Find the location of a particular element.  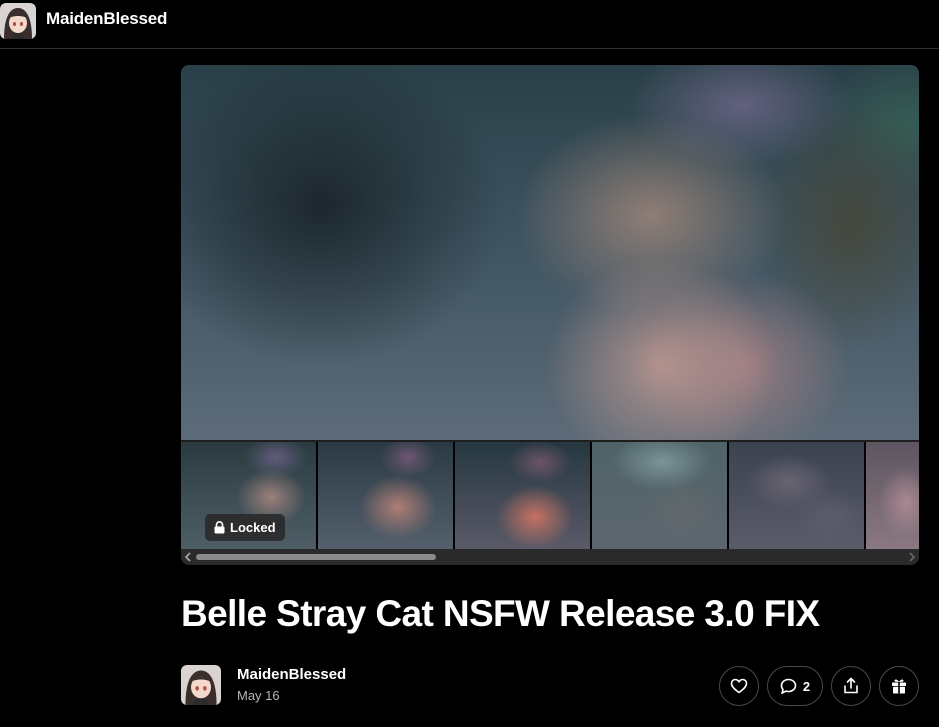

creator-avatar is located at coordinates (18, 21).